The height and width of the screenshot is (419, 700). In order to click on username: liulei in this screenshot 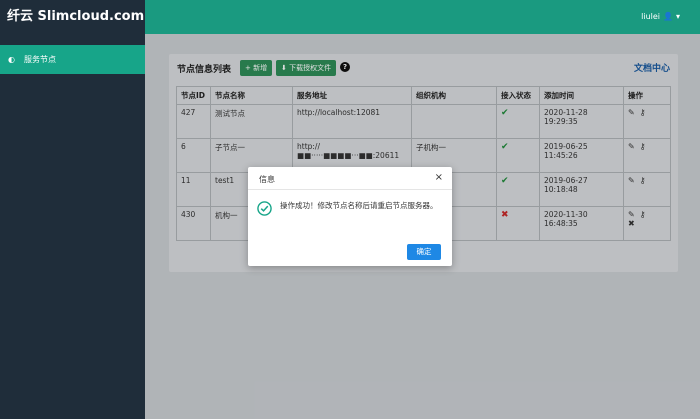, I will do `click(651, 16)`.